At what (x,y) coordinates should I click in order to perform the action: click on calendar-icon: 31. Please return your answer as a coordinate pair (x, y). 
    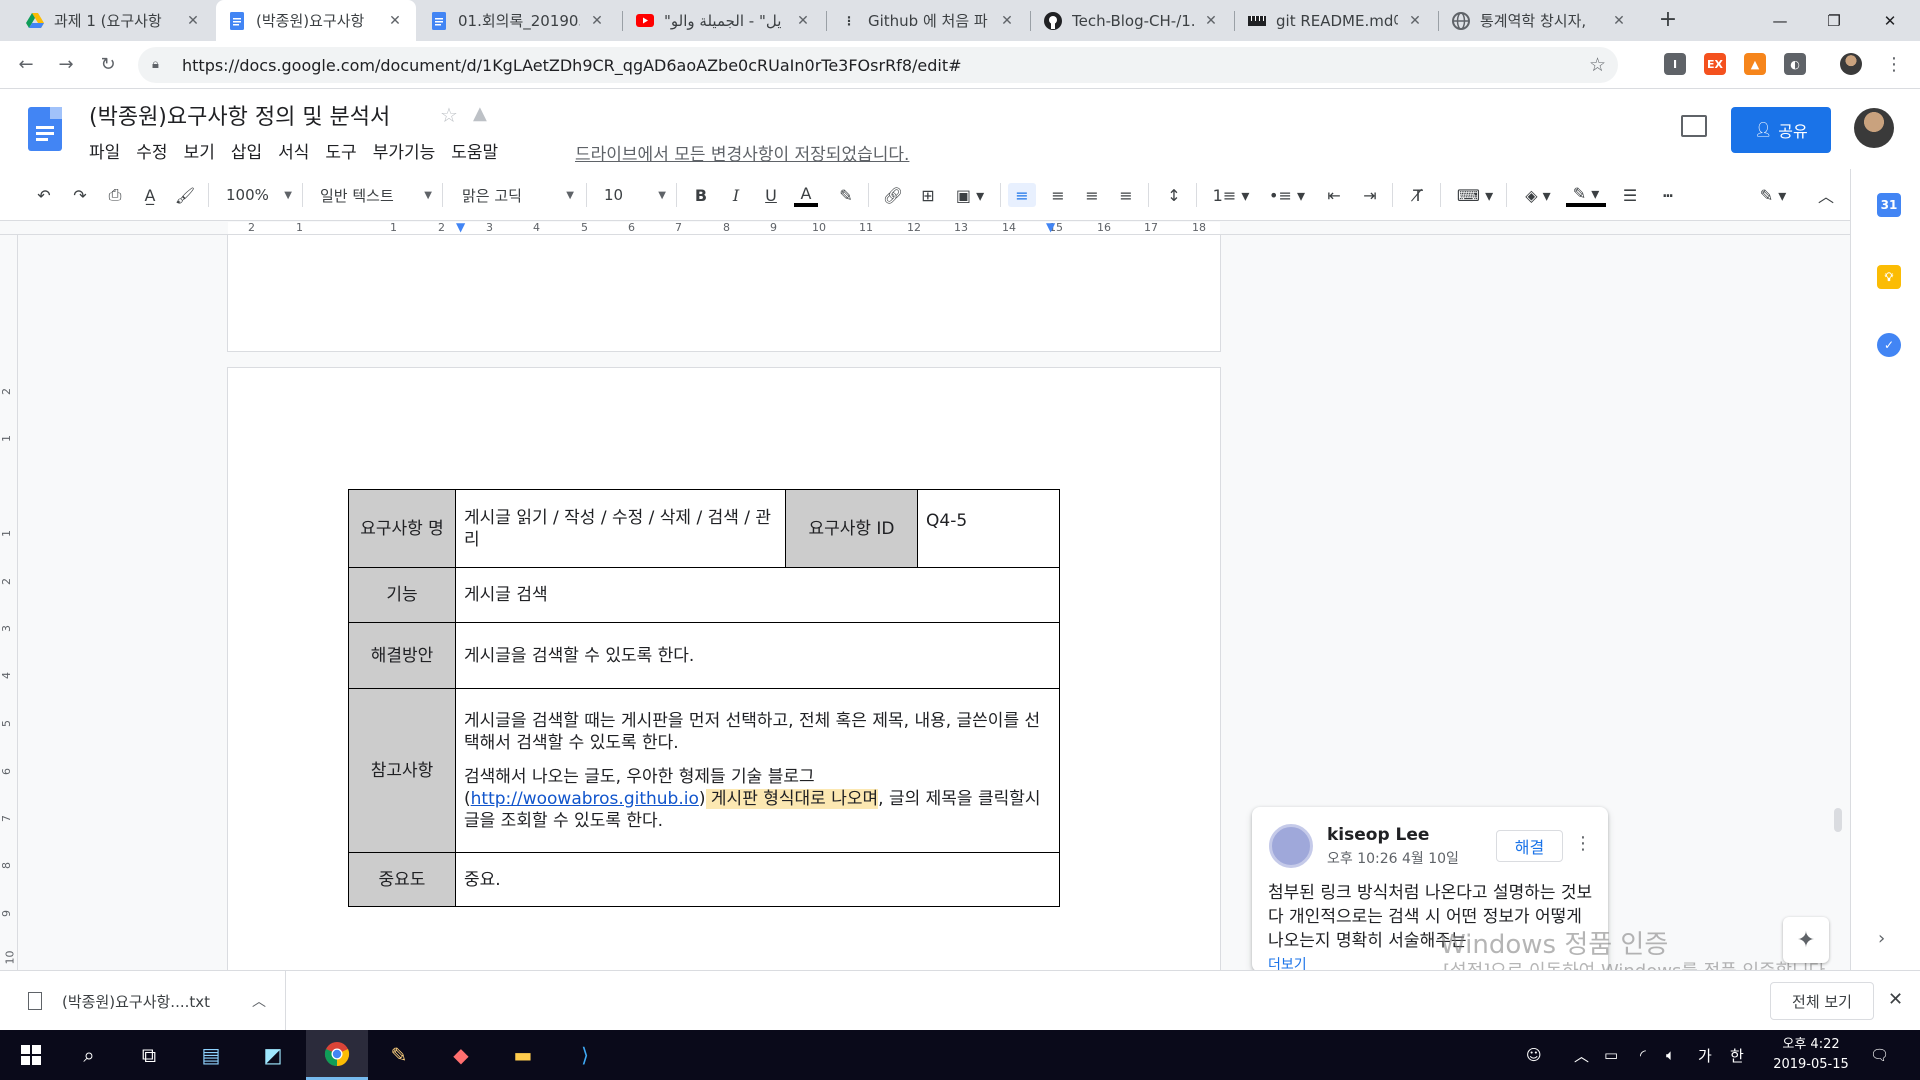
    Looking at the image, I should click on (1889, 205).